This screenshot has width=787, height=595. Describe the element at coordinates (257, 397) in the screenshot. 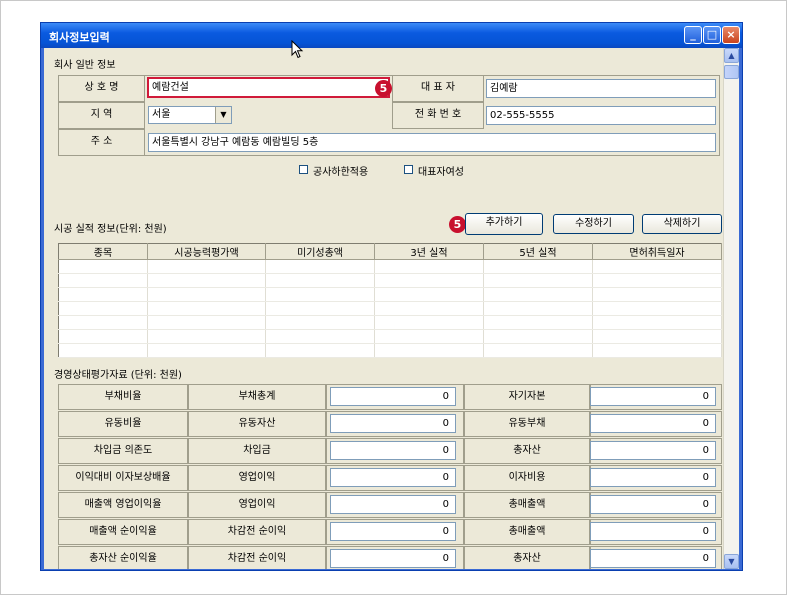

I see `item-label: 부채총계` at that location.